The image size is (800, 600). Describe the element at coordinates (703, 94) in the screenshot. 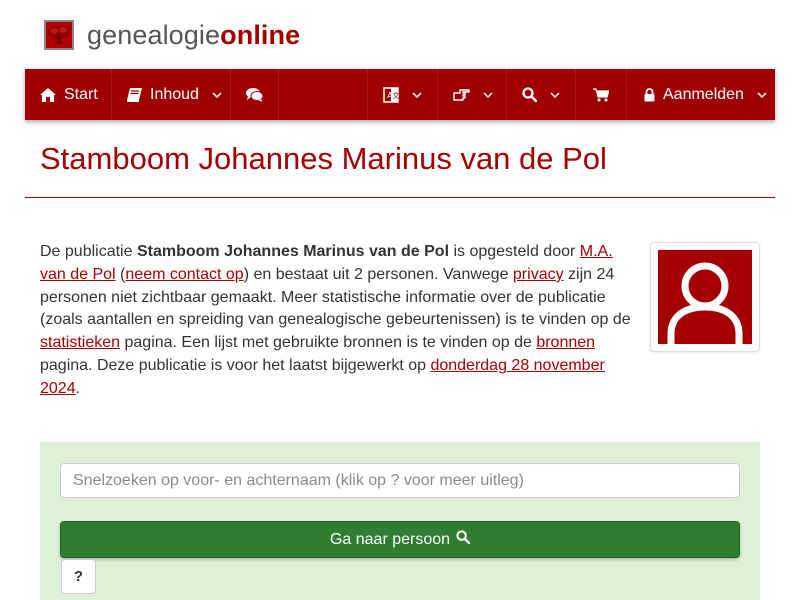

I see `nav-aanmelden-label: Aanmelden` at that location.